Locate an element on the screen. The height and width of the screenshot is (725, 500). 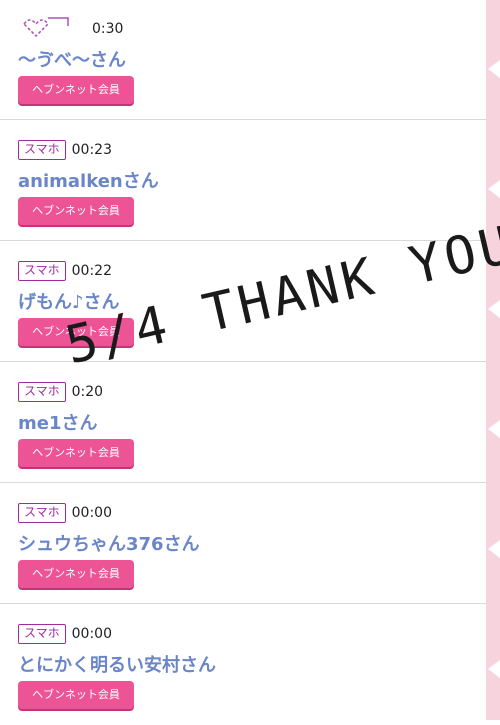
visit-meta: スマホ 00:23 is located at coordinates (65, 150).